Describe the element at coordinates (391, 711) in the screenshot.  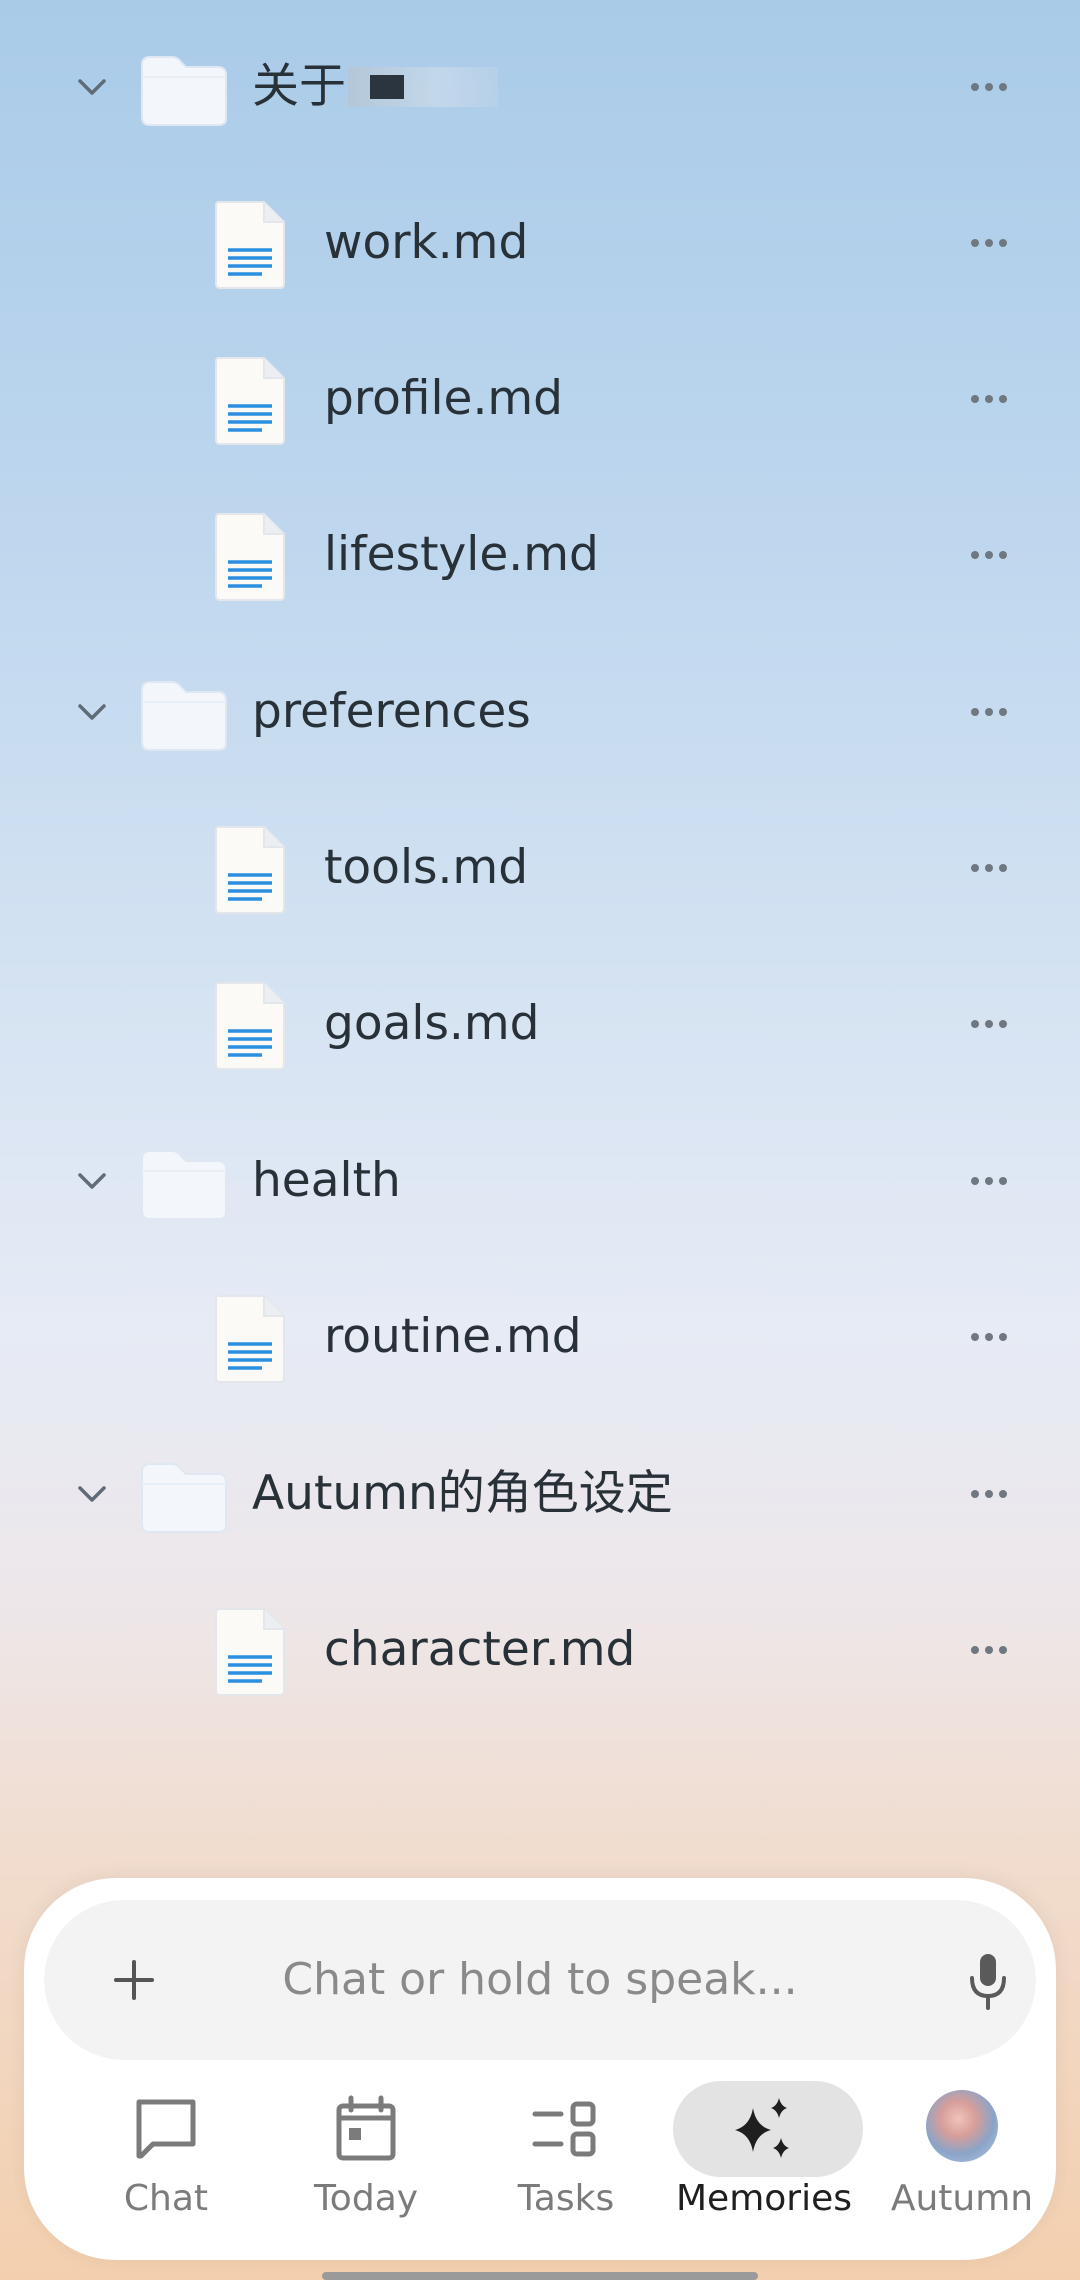
I see `folder-name: preferences` at that location.